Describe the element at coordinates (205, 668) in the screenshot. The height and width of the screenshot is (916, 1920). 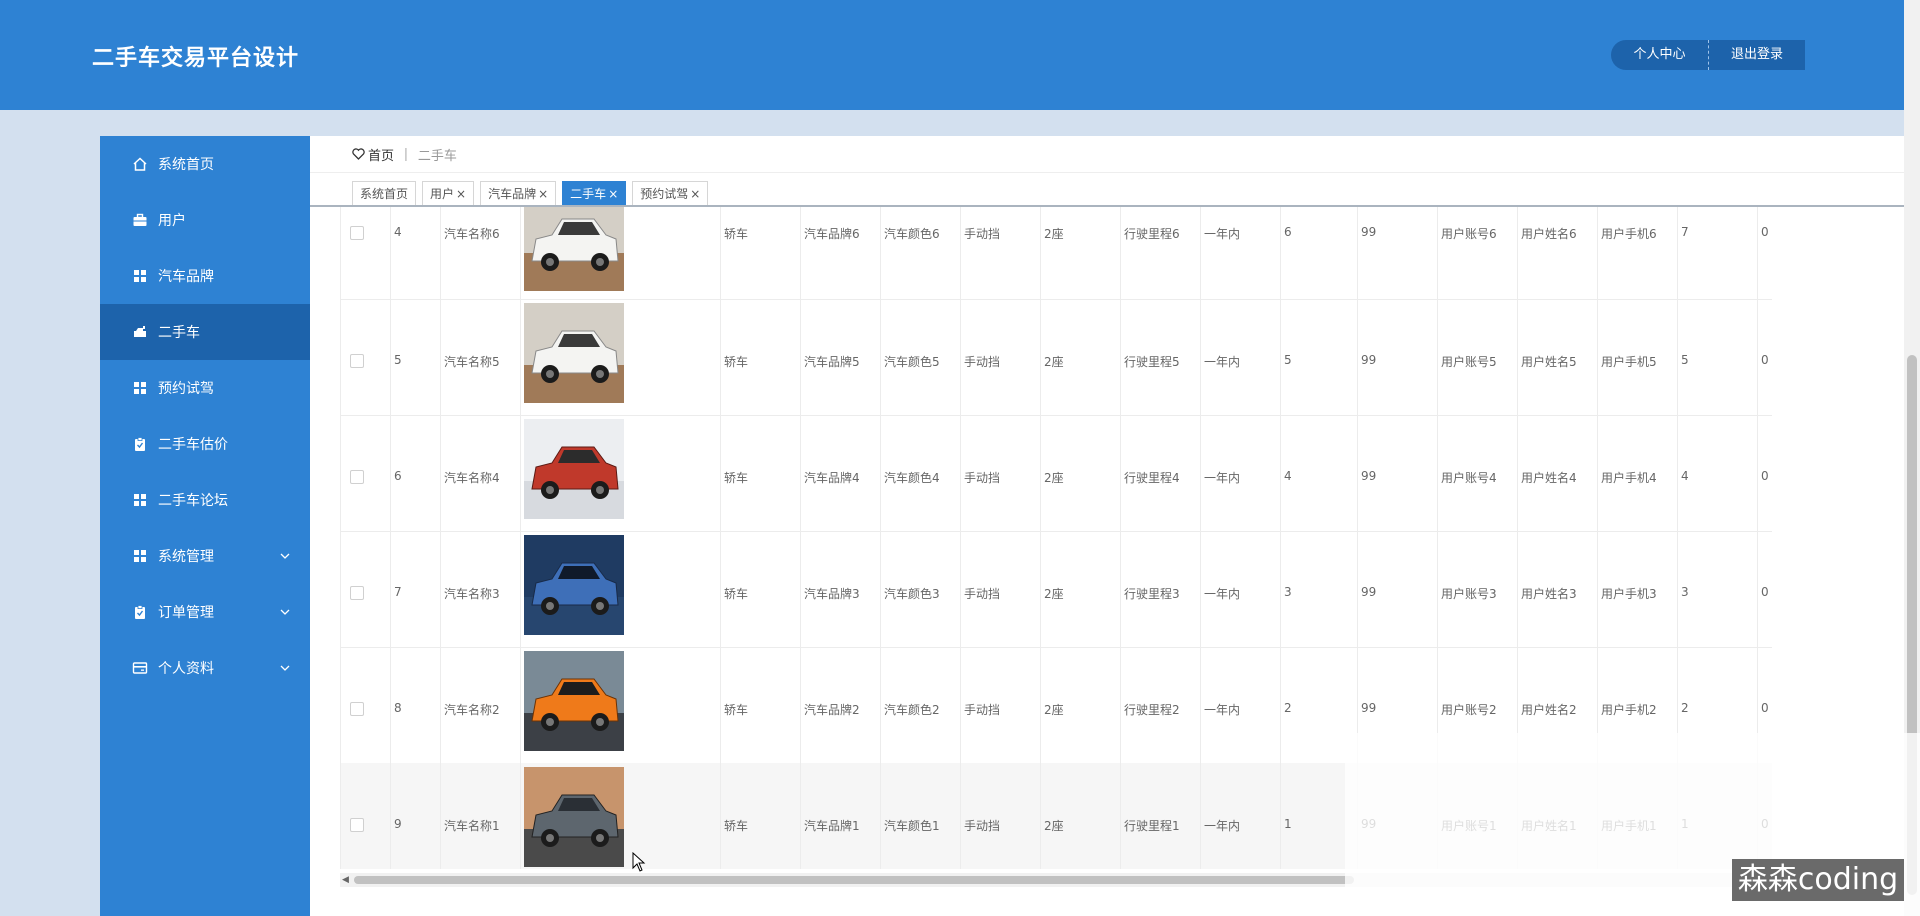
I see `sidebar-item: 个人资料` at that location.